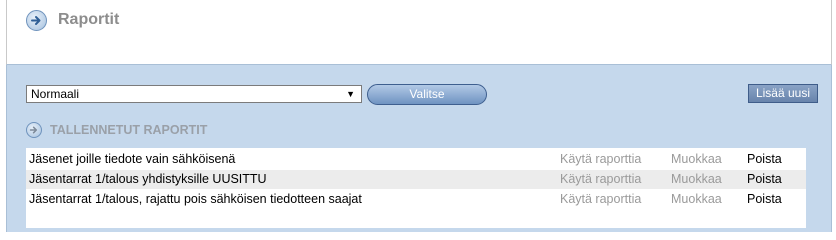 The width and height of the screenshot is (836, 240). I want to click on add-new-button: Lisää uusi, so click(783, 93).